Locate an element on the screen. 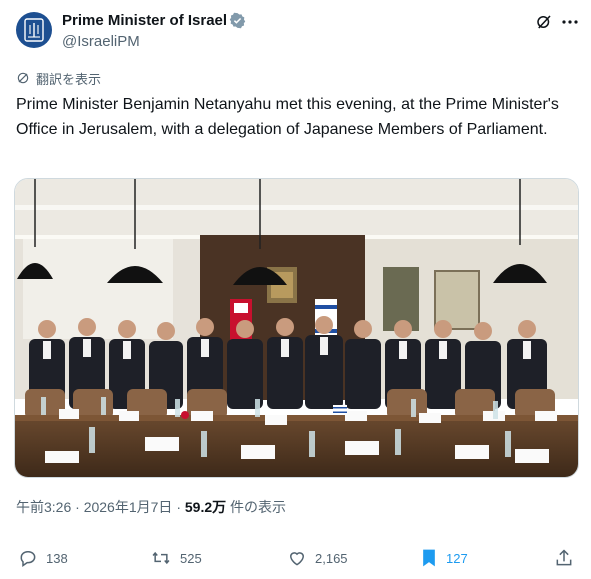 The width and height of the screenshot is (591, 579). like-icon is located at coordinates (297, 559).